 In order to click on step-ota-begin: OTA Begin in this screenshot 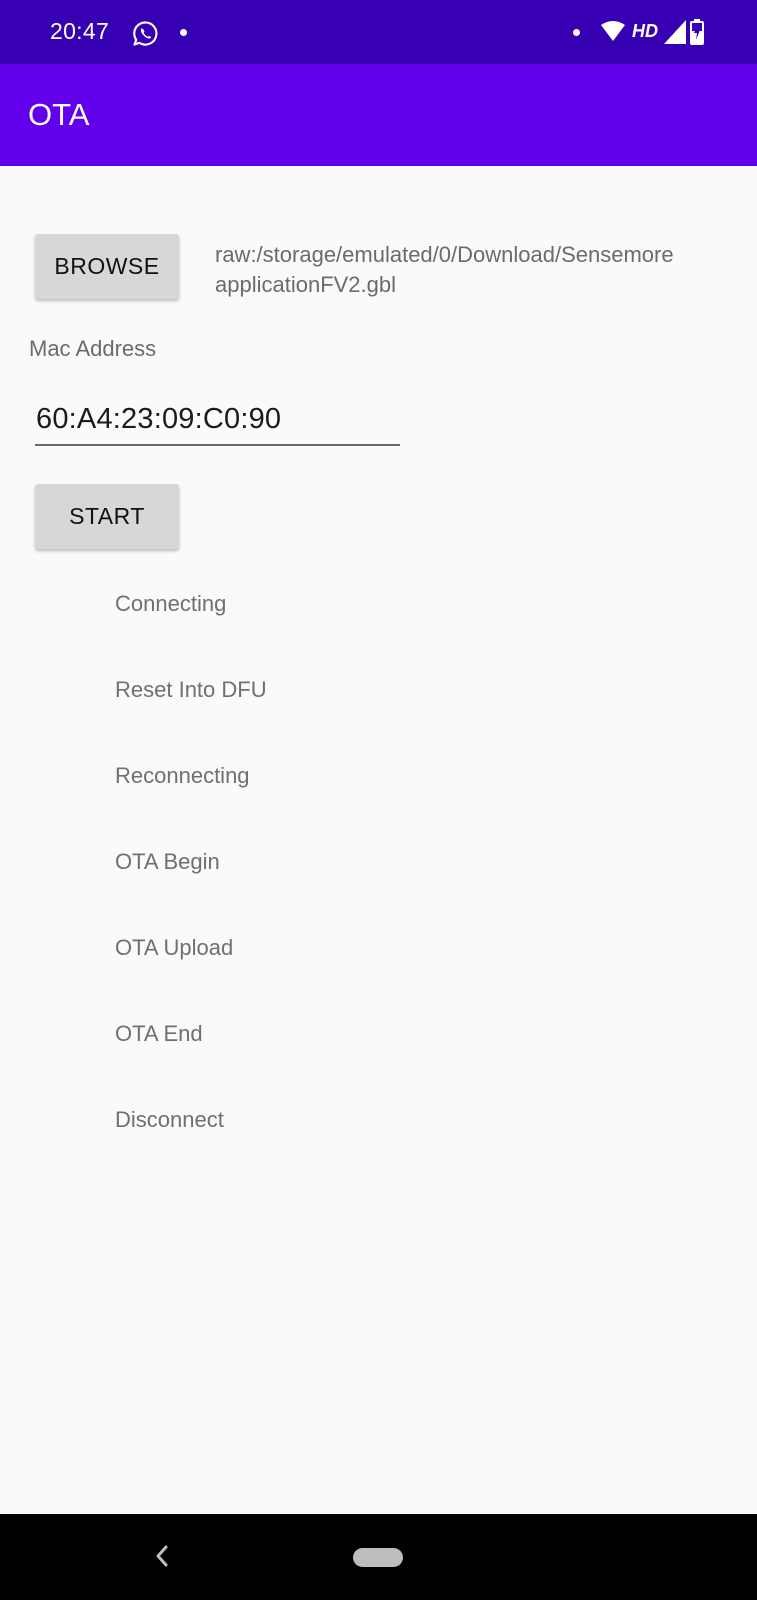, I will do `click(167, 861)`.